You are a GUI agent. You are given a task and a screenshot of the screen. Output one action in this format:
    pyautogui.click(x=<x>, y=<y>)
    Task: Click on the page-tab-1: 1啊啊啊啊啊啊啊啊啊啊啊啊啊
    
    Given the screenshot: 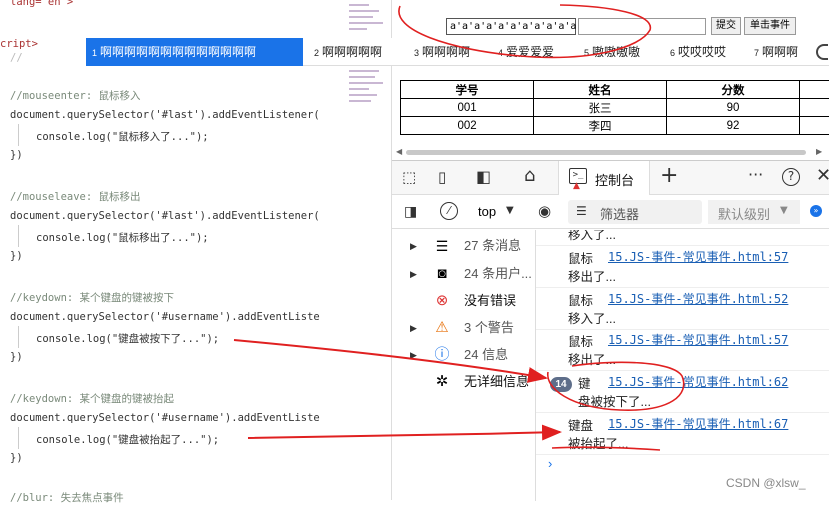 What is the action you would take?
    pyautogui.click(x=194, y=52)
    